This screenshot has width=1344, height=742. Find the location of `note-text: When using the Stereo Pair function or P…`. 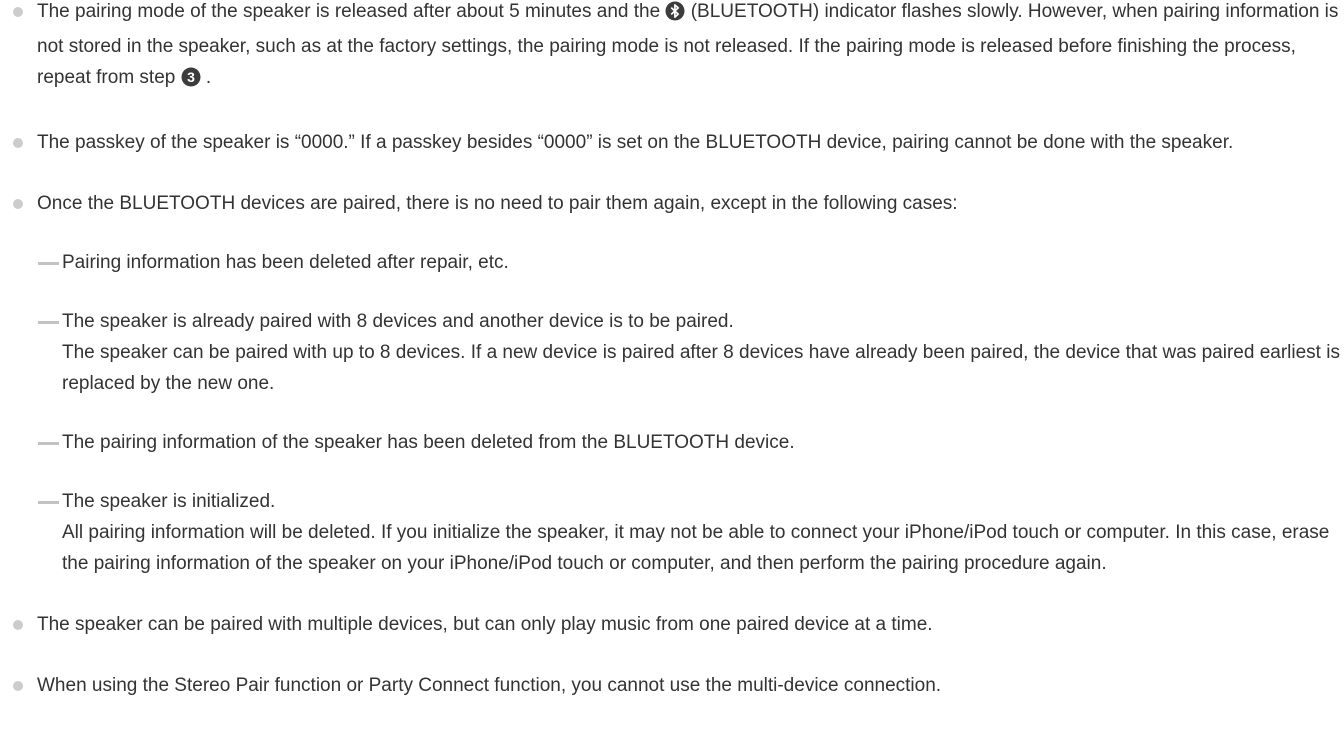

note-text: When using the Stereo Pair function or P… is located at coordinates (489, 685).